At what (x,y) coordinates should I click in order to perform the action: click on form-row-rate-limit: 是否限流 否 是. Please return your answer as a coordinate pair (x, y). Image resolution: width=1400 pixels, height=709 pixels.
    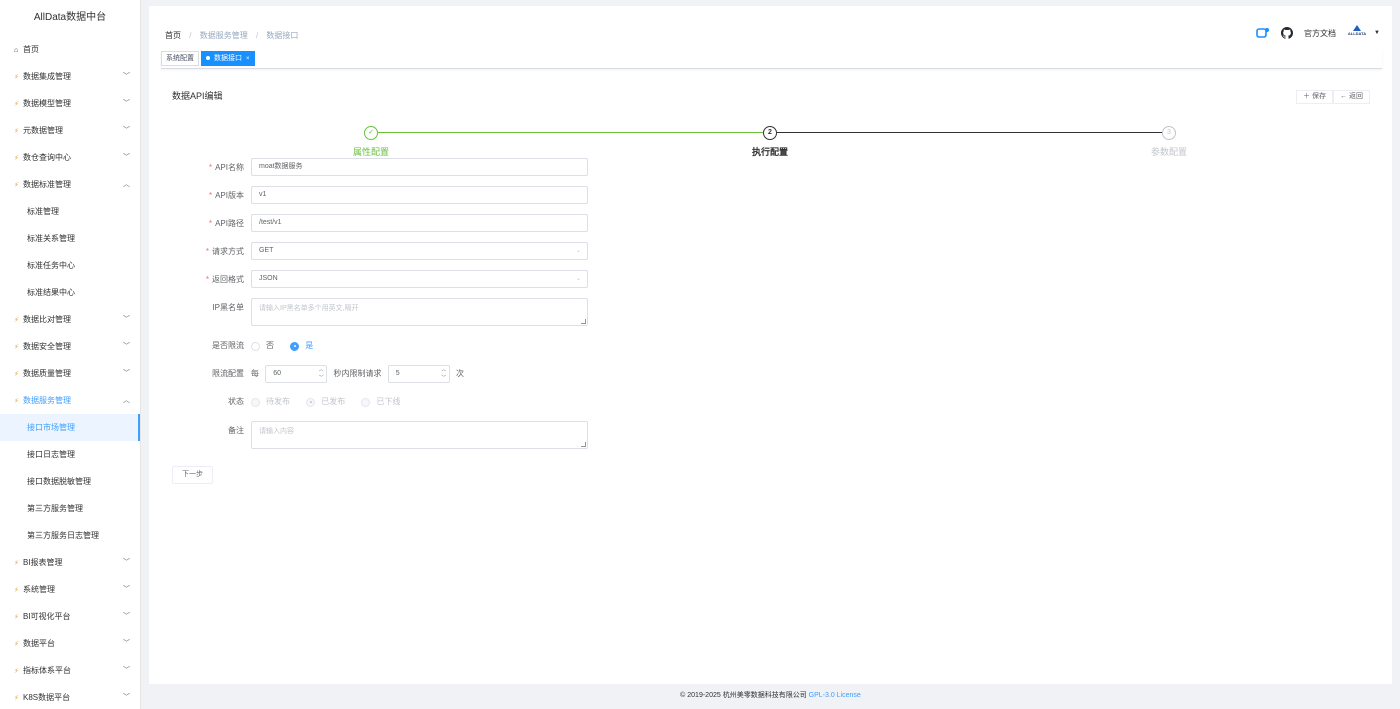
    Looking at the image, I should click on (449, 346).